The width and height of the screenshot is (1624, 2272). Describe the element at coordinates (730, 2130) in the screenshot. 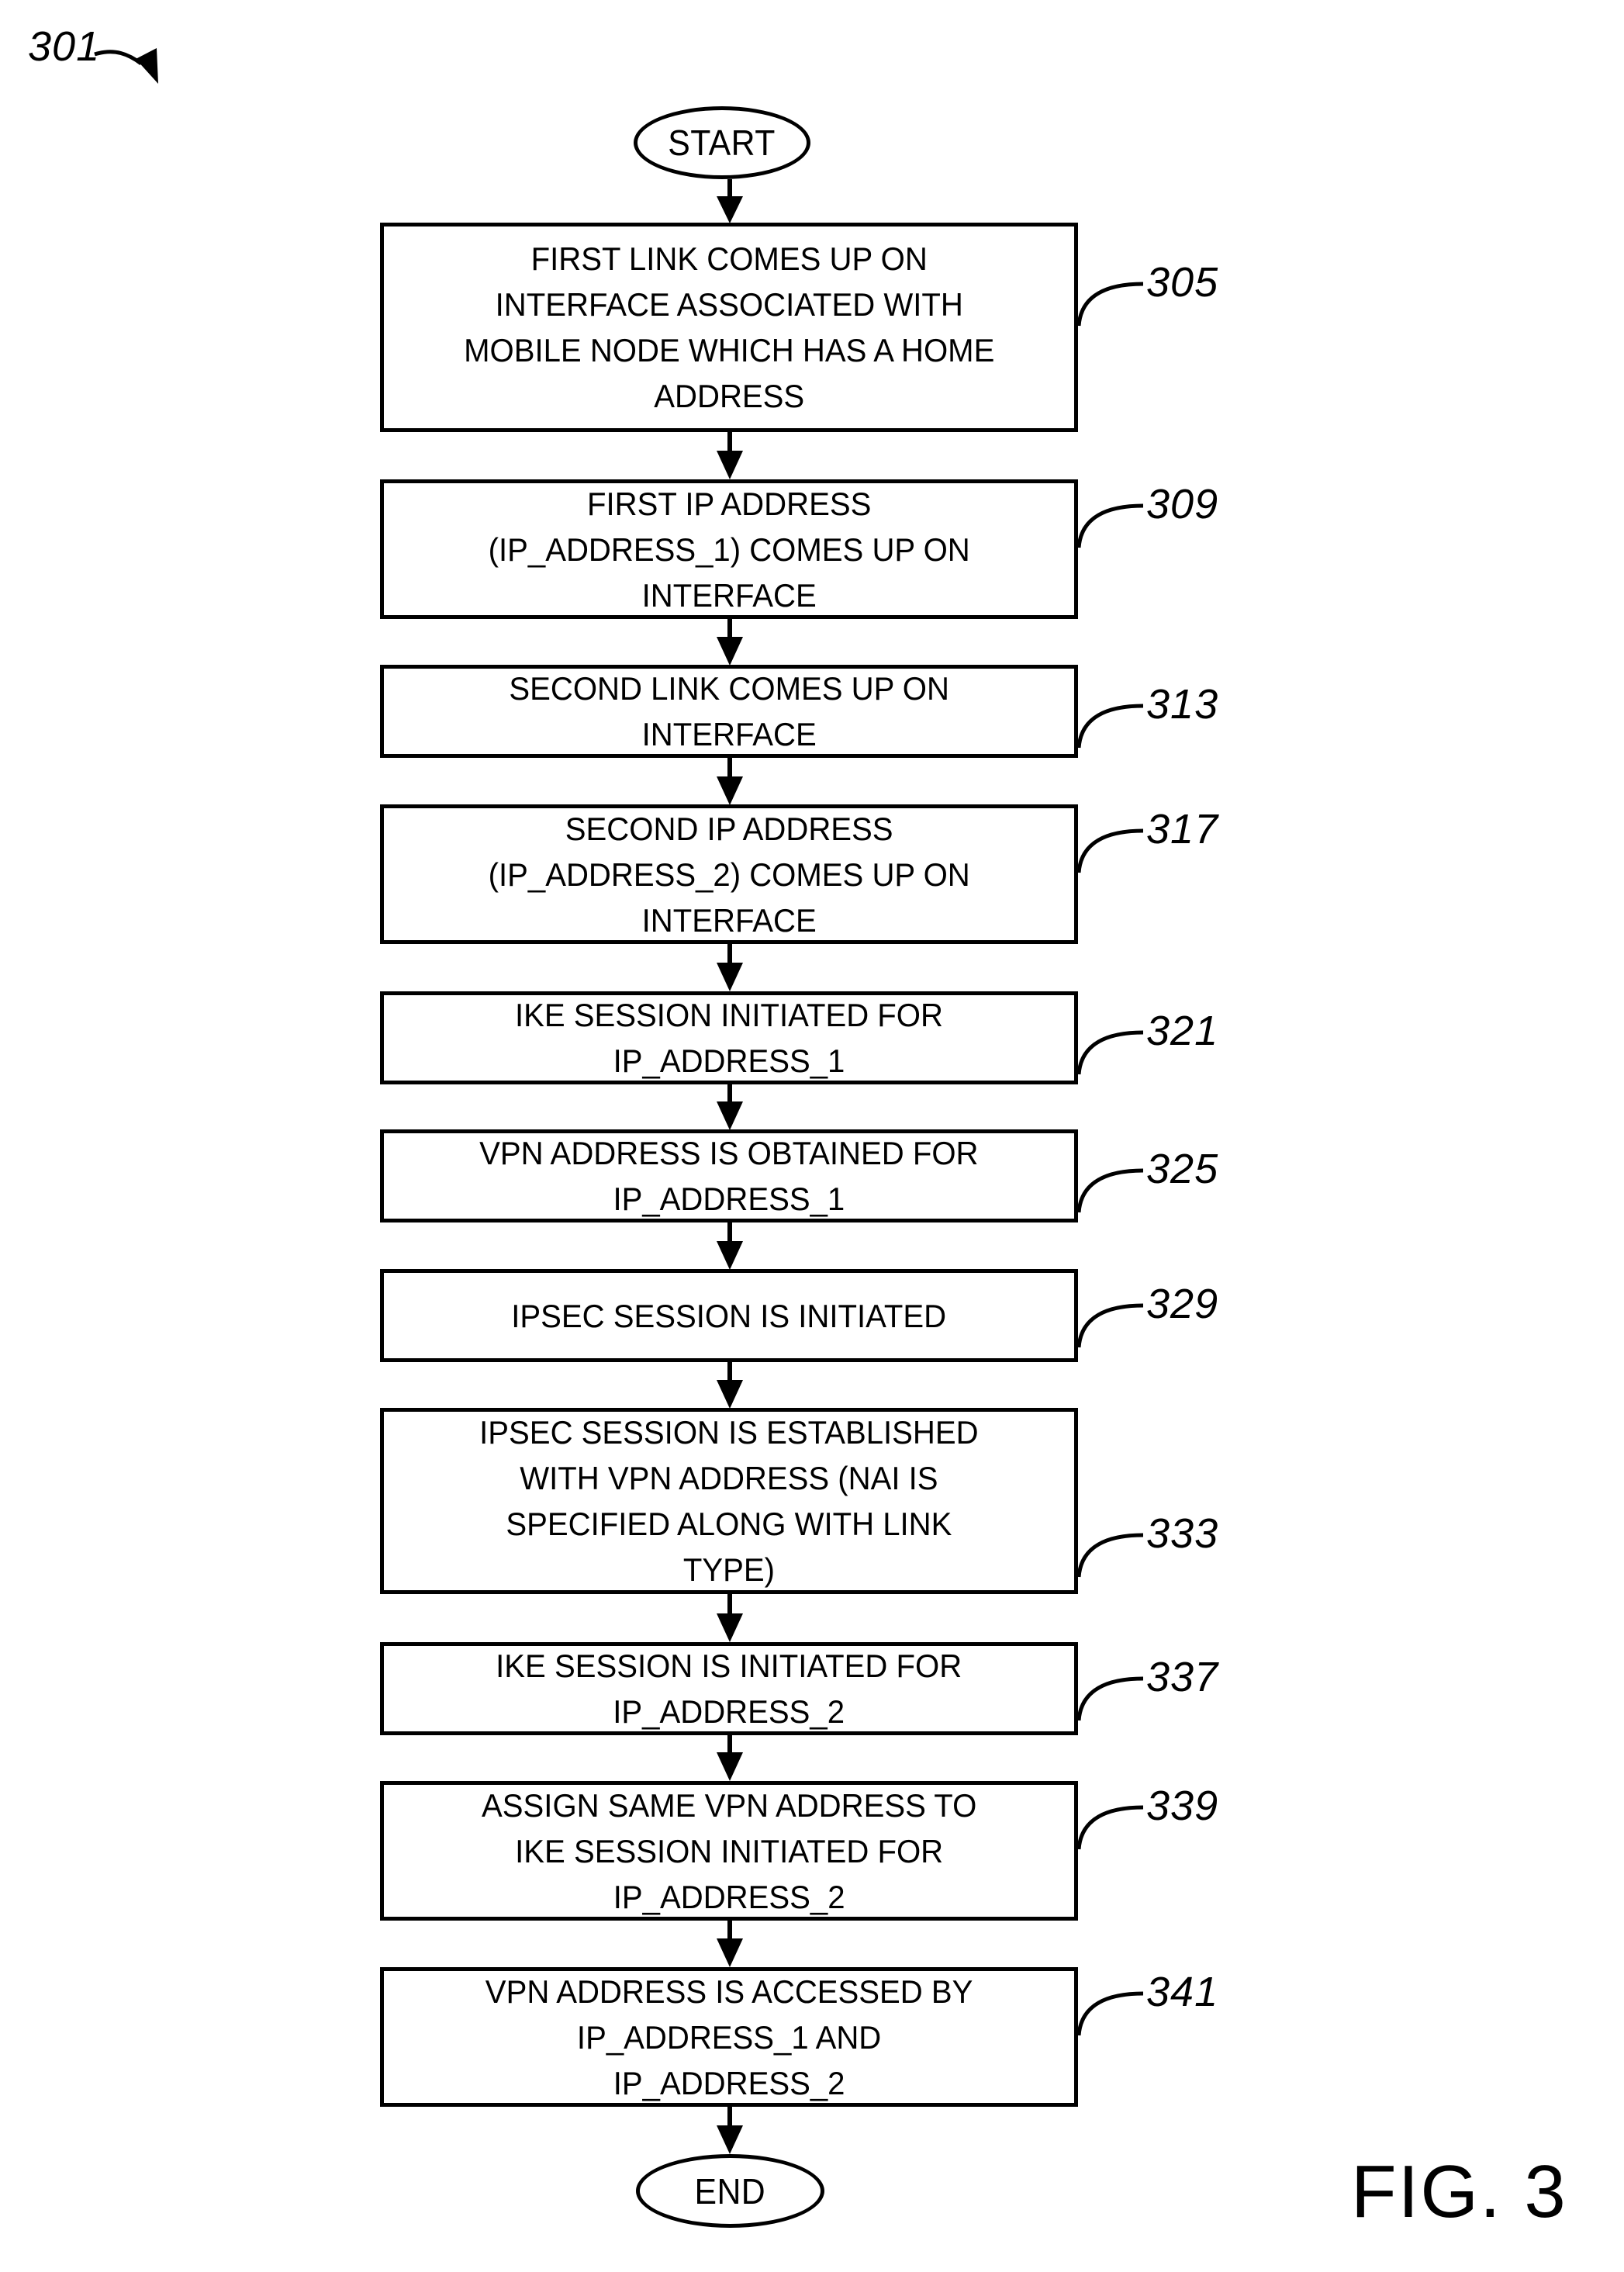

I see `connector-arrow-341-to-end` at that location.